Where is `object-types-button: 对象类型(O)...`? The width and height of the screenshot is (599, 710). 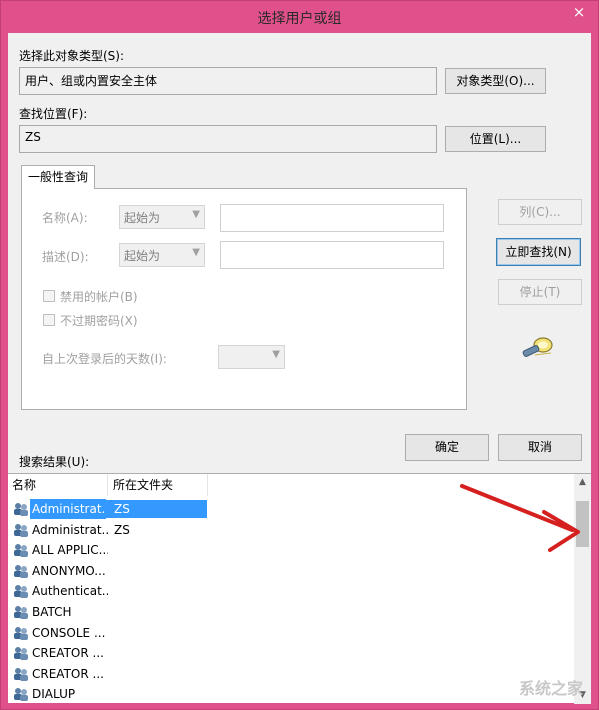 object-types-button: 对象类型(O)... is located at coordinates (495, 81).